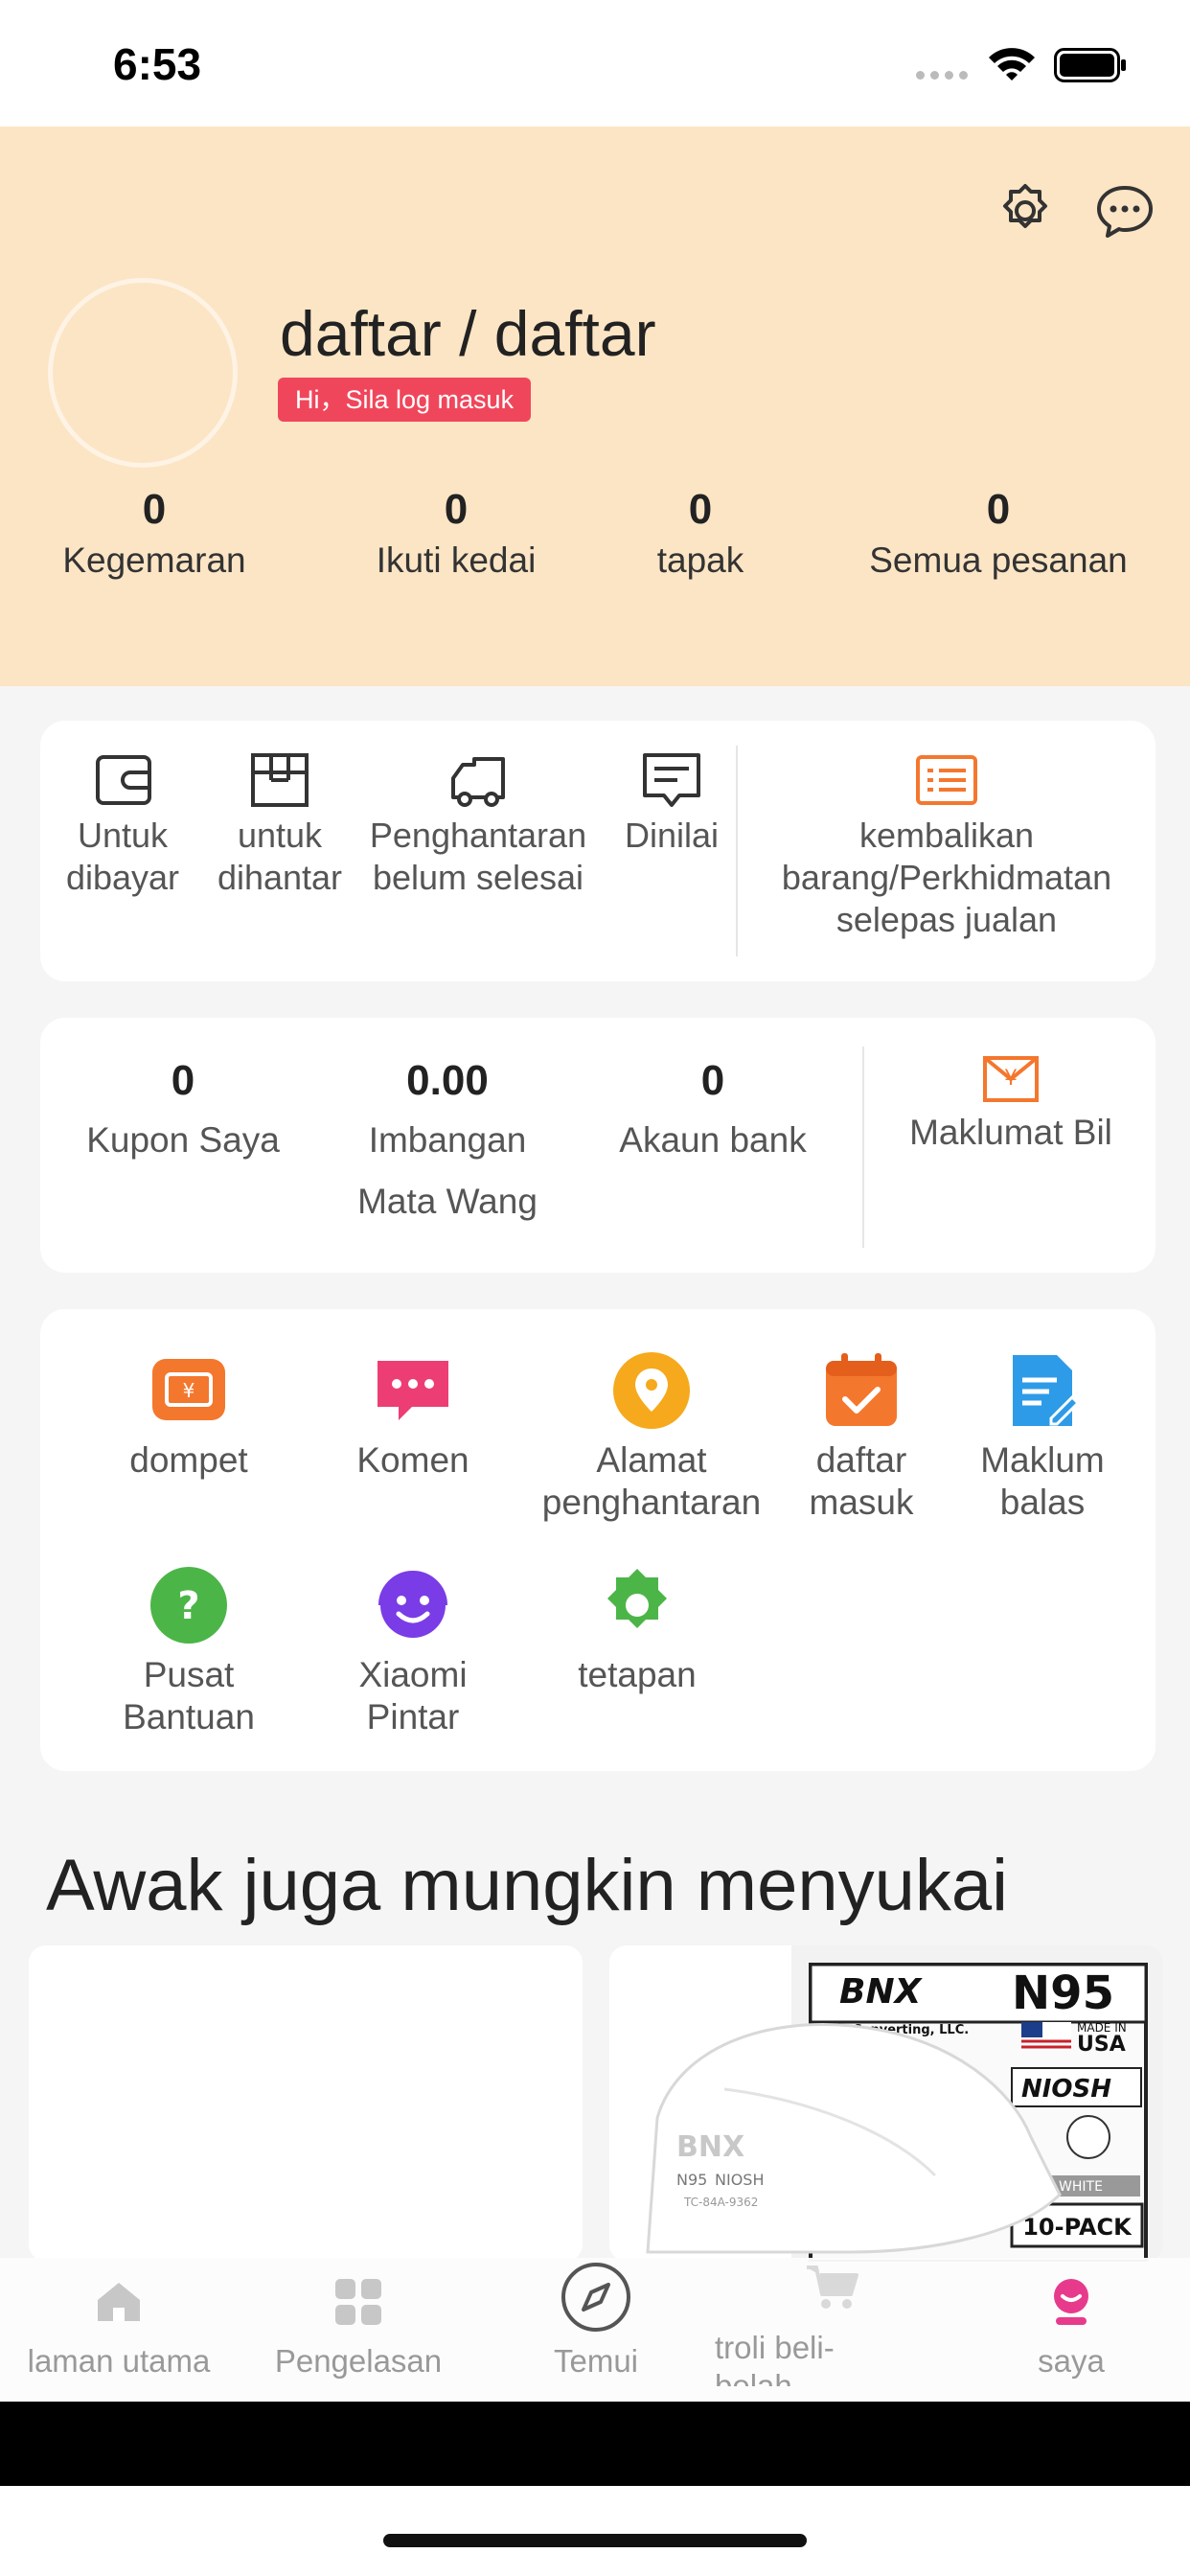  I want to click on signal-icon, so click(942, 75).